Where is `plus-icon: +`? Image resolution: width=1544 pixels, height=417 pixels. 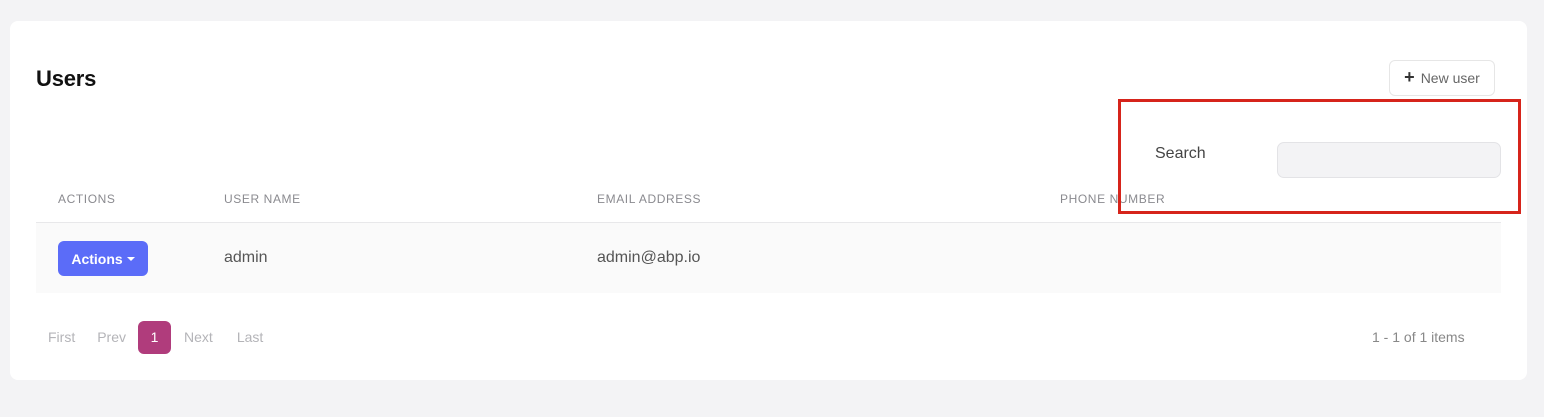 plus-icon: + is located at coordinates (1409, 77).